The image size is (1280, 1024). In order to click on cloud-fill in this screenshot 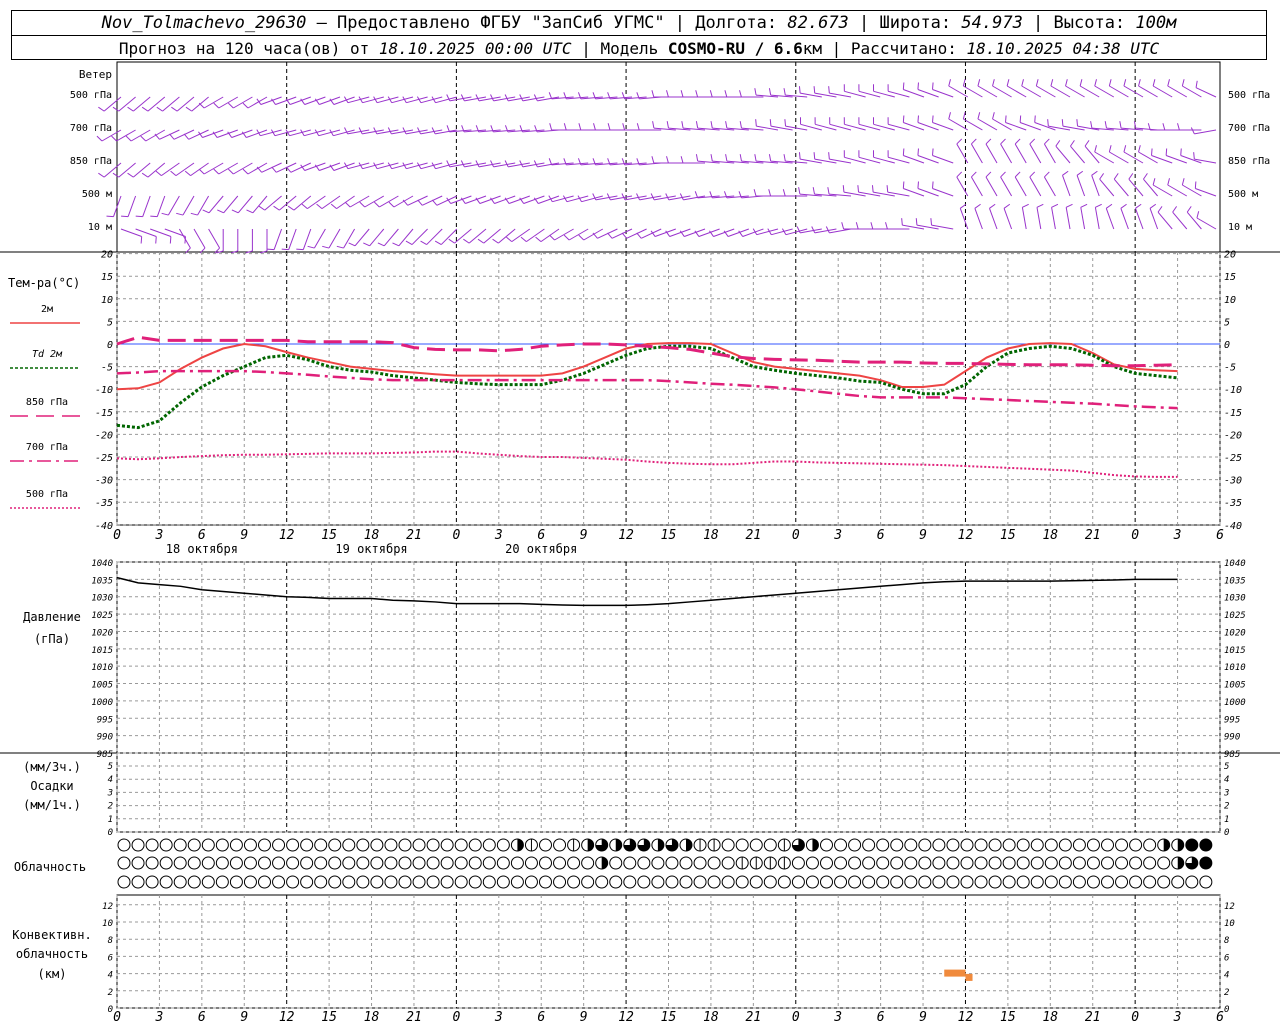, I will do `click(590, 845)`.